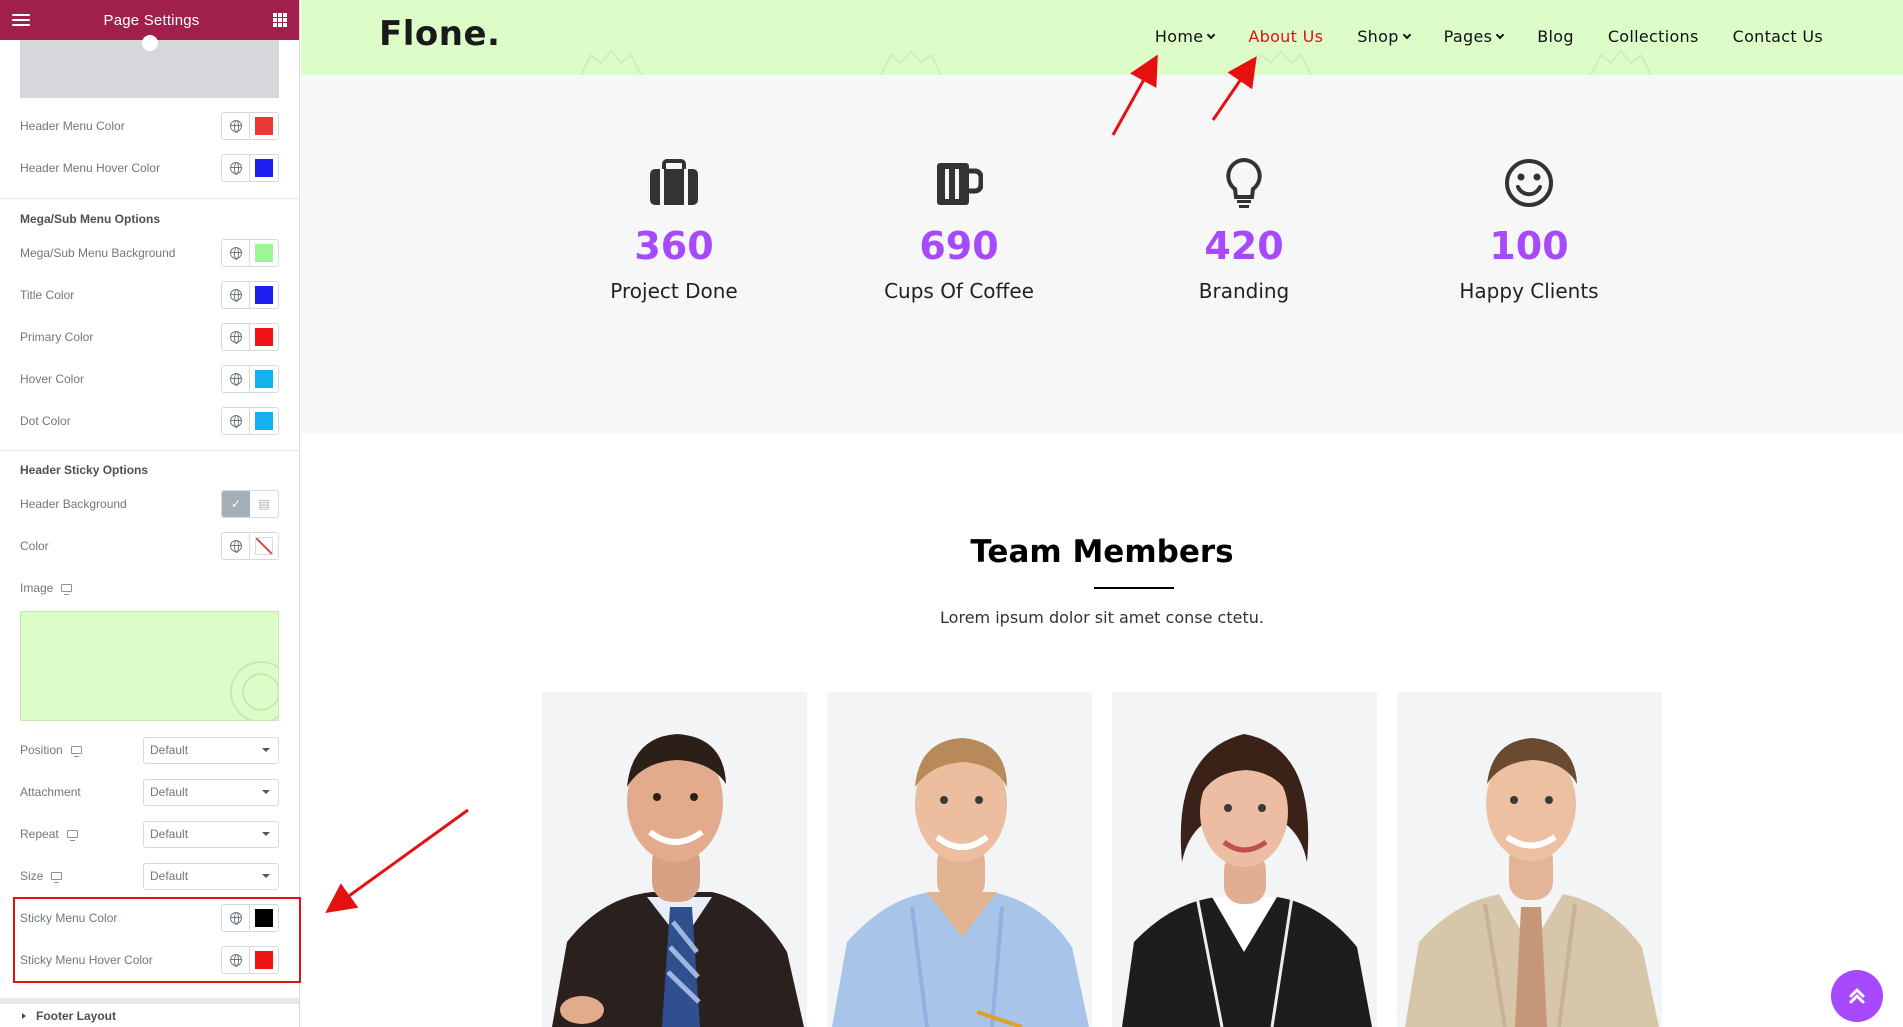 The image size is (1903, 1027). I want to click on hamburger-menu-icon, so click(21, 20).